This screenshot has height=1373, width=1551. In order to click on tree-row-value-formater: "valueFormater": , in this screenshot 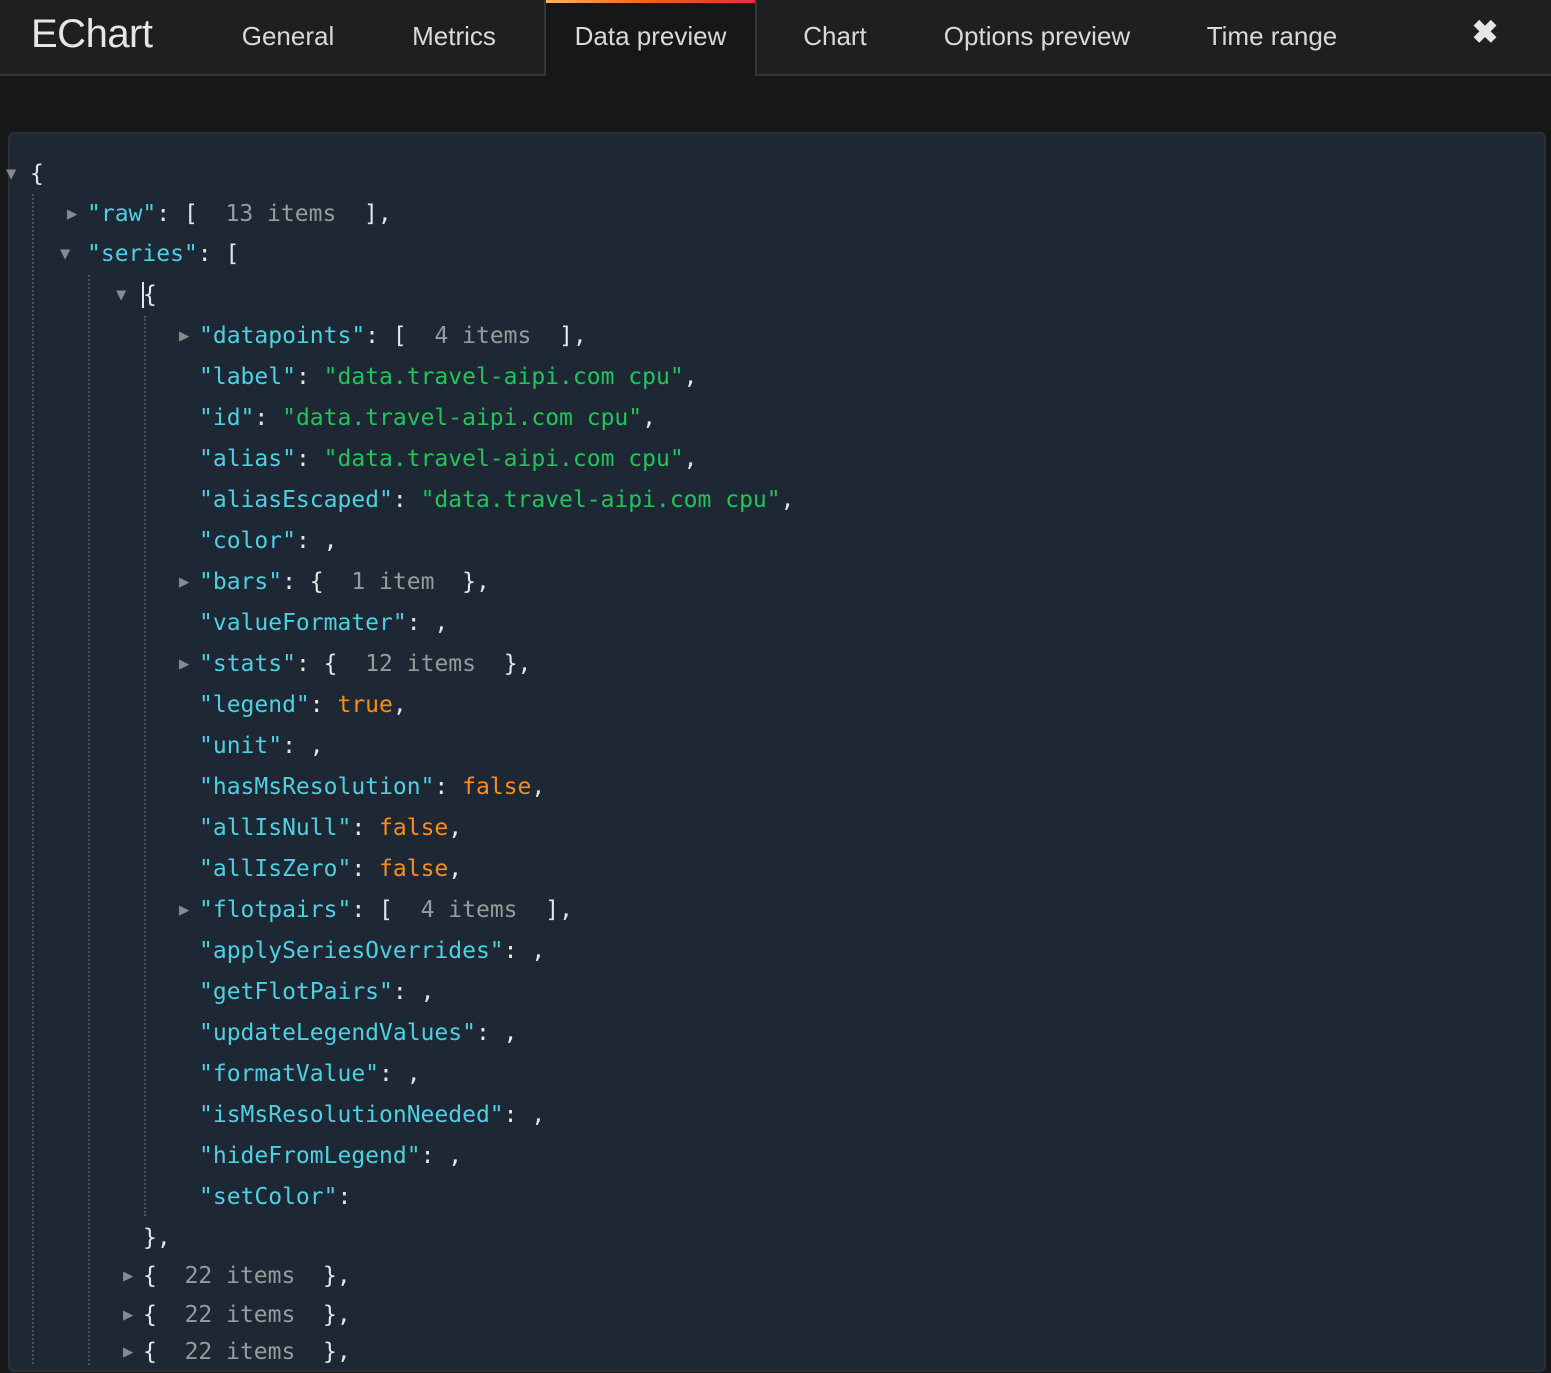, I will do `click(324, 623)`.